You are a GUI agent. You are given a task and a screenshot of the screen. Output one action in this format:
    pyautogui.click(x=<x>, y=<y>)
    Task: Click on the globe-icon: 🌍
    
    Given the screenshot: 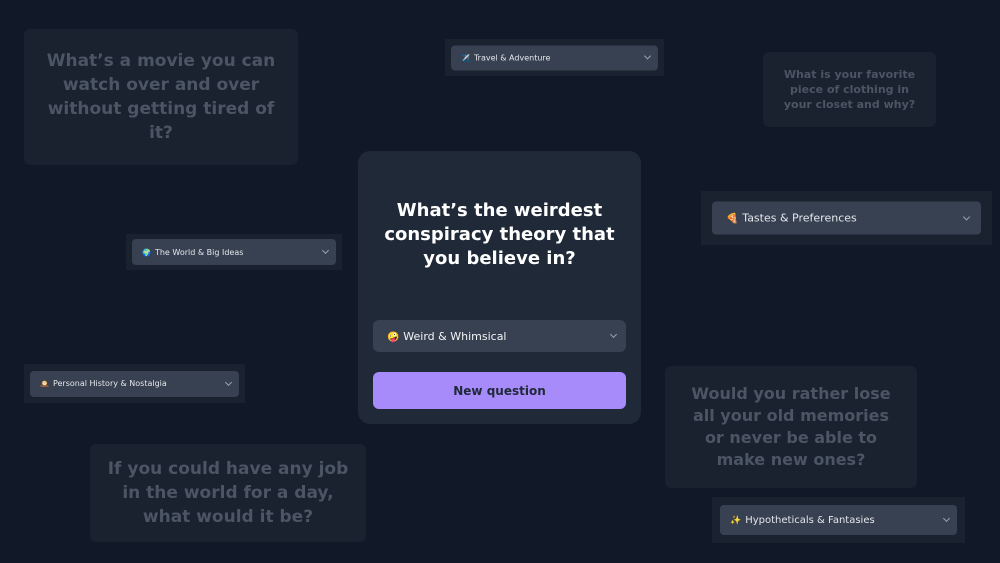 What is the action you would take?
    pyautogui.click(x=146, y=252)
    